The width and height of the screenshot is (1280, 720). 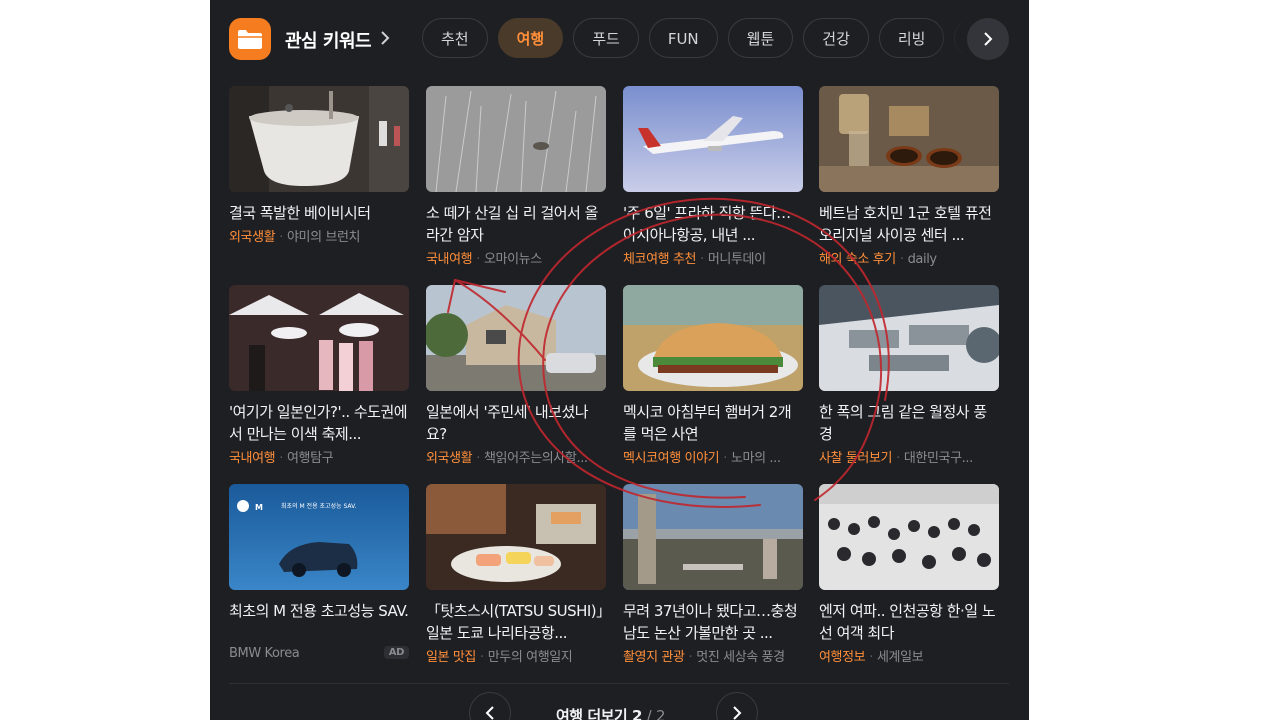 I want to click on tabs-next-button, so click(x=988, y=39).